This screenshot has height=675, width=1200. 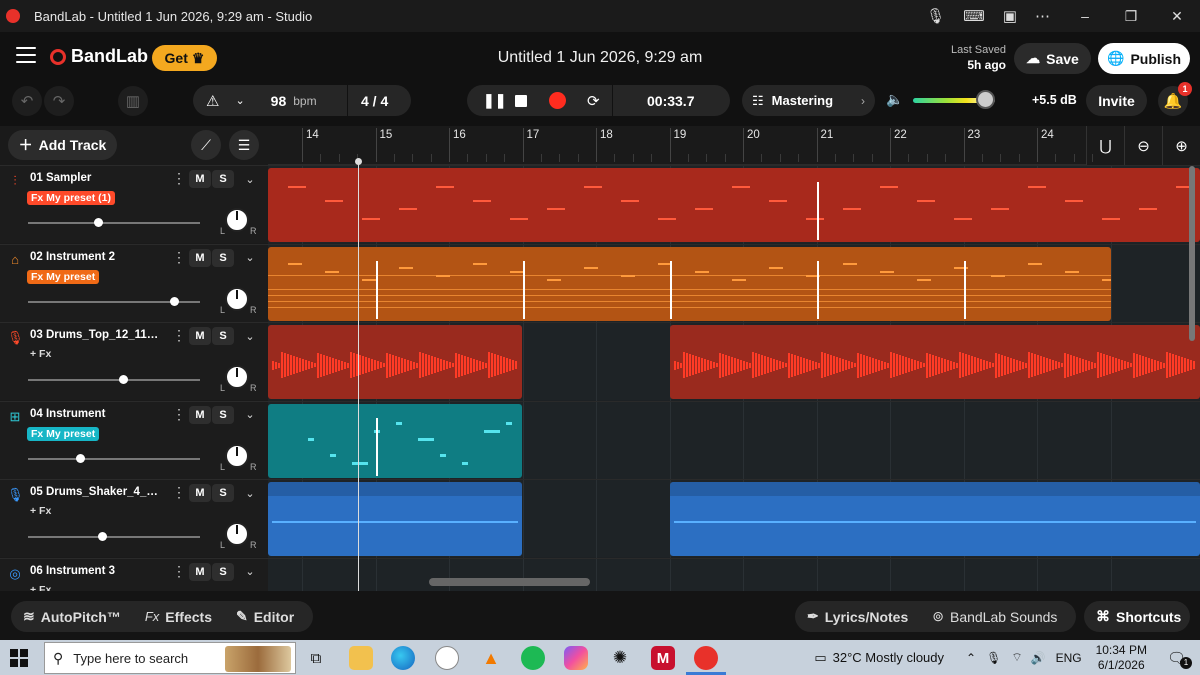 I want to click on zoom-out-icon: ⊖, so click(x=1143, y=145).